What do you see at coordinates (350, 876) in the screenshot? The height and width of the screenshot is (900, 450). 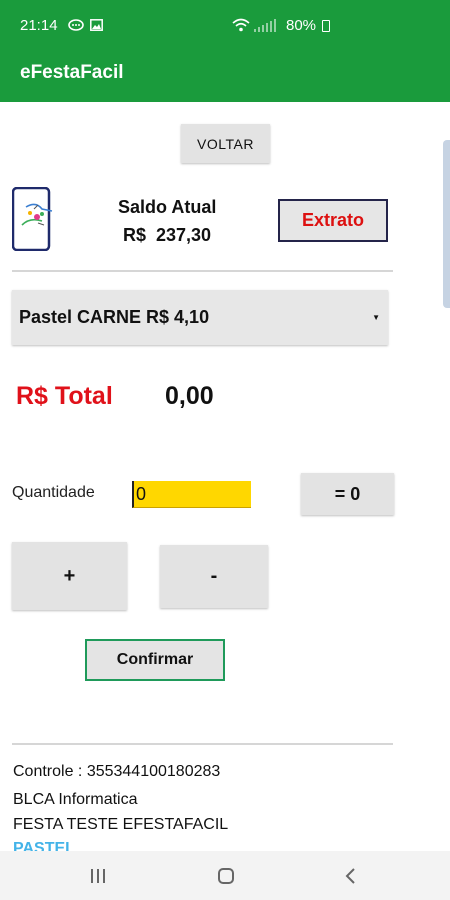 I see `back-icon` at bounding box center [350, 876].